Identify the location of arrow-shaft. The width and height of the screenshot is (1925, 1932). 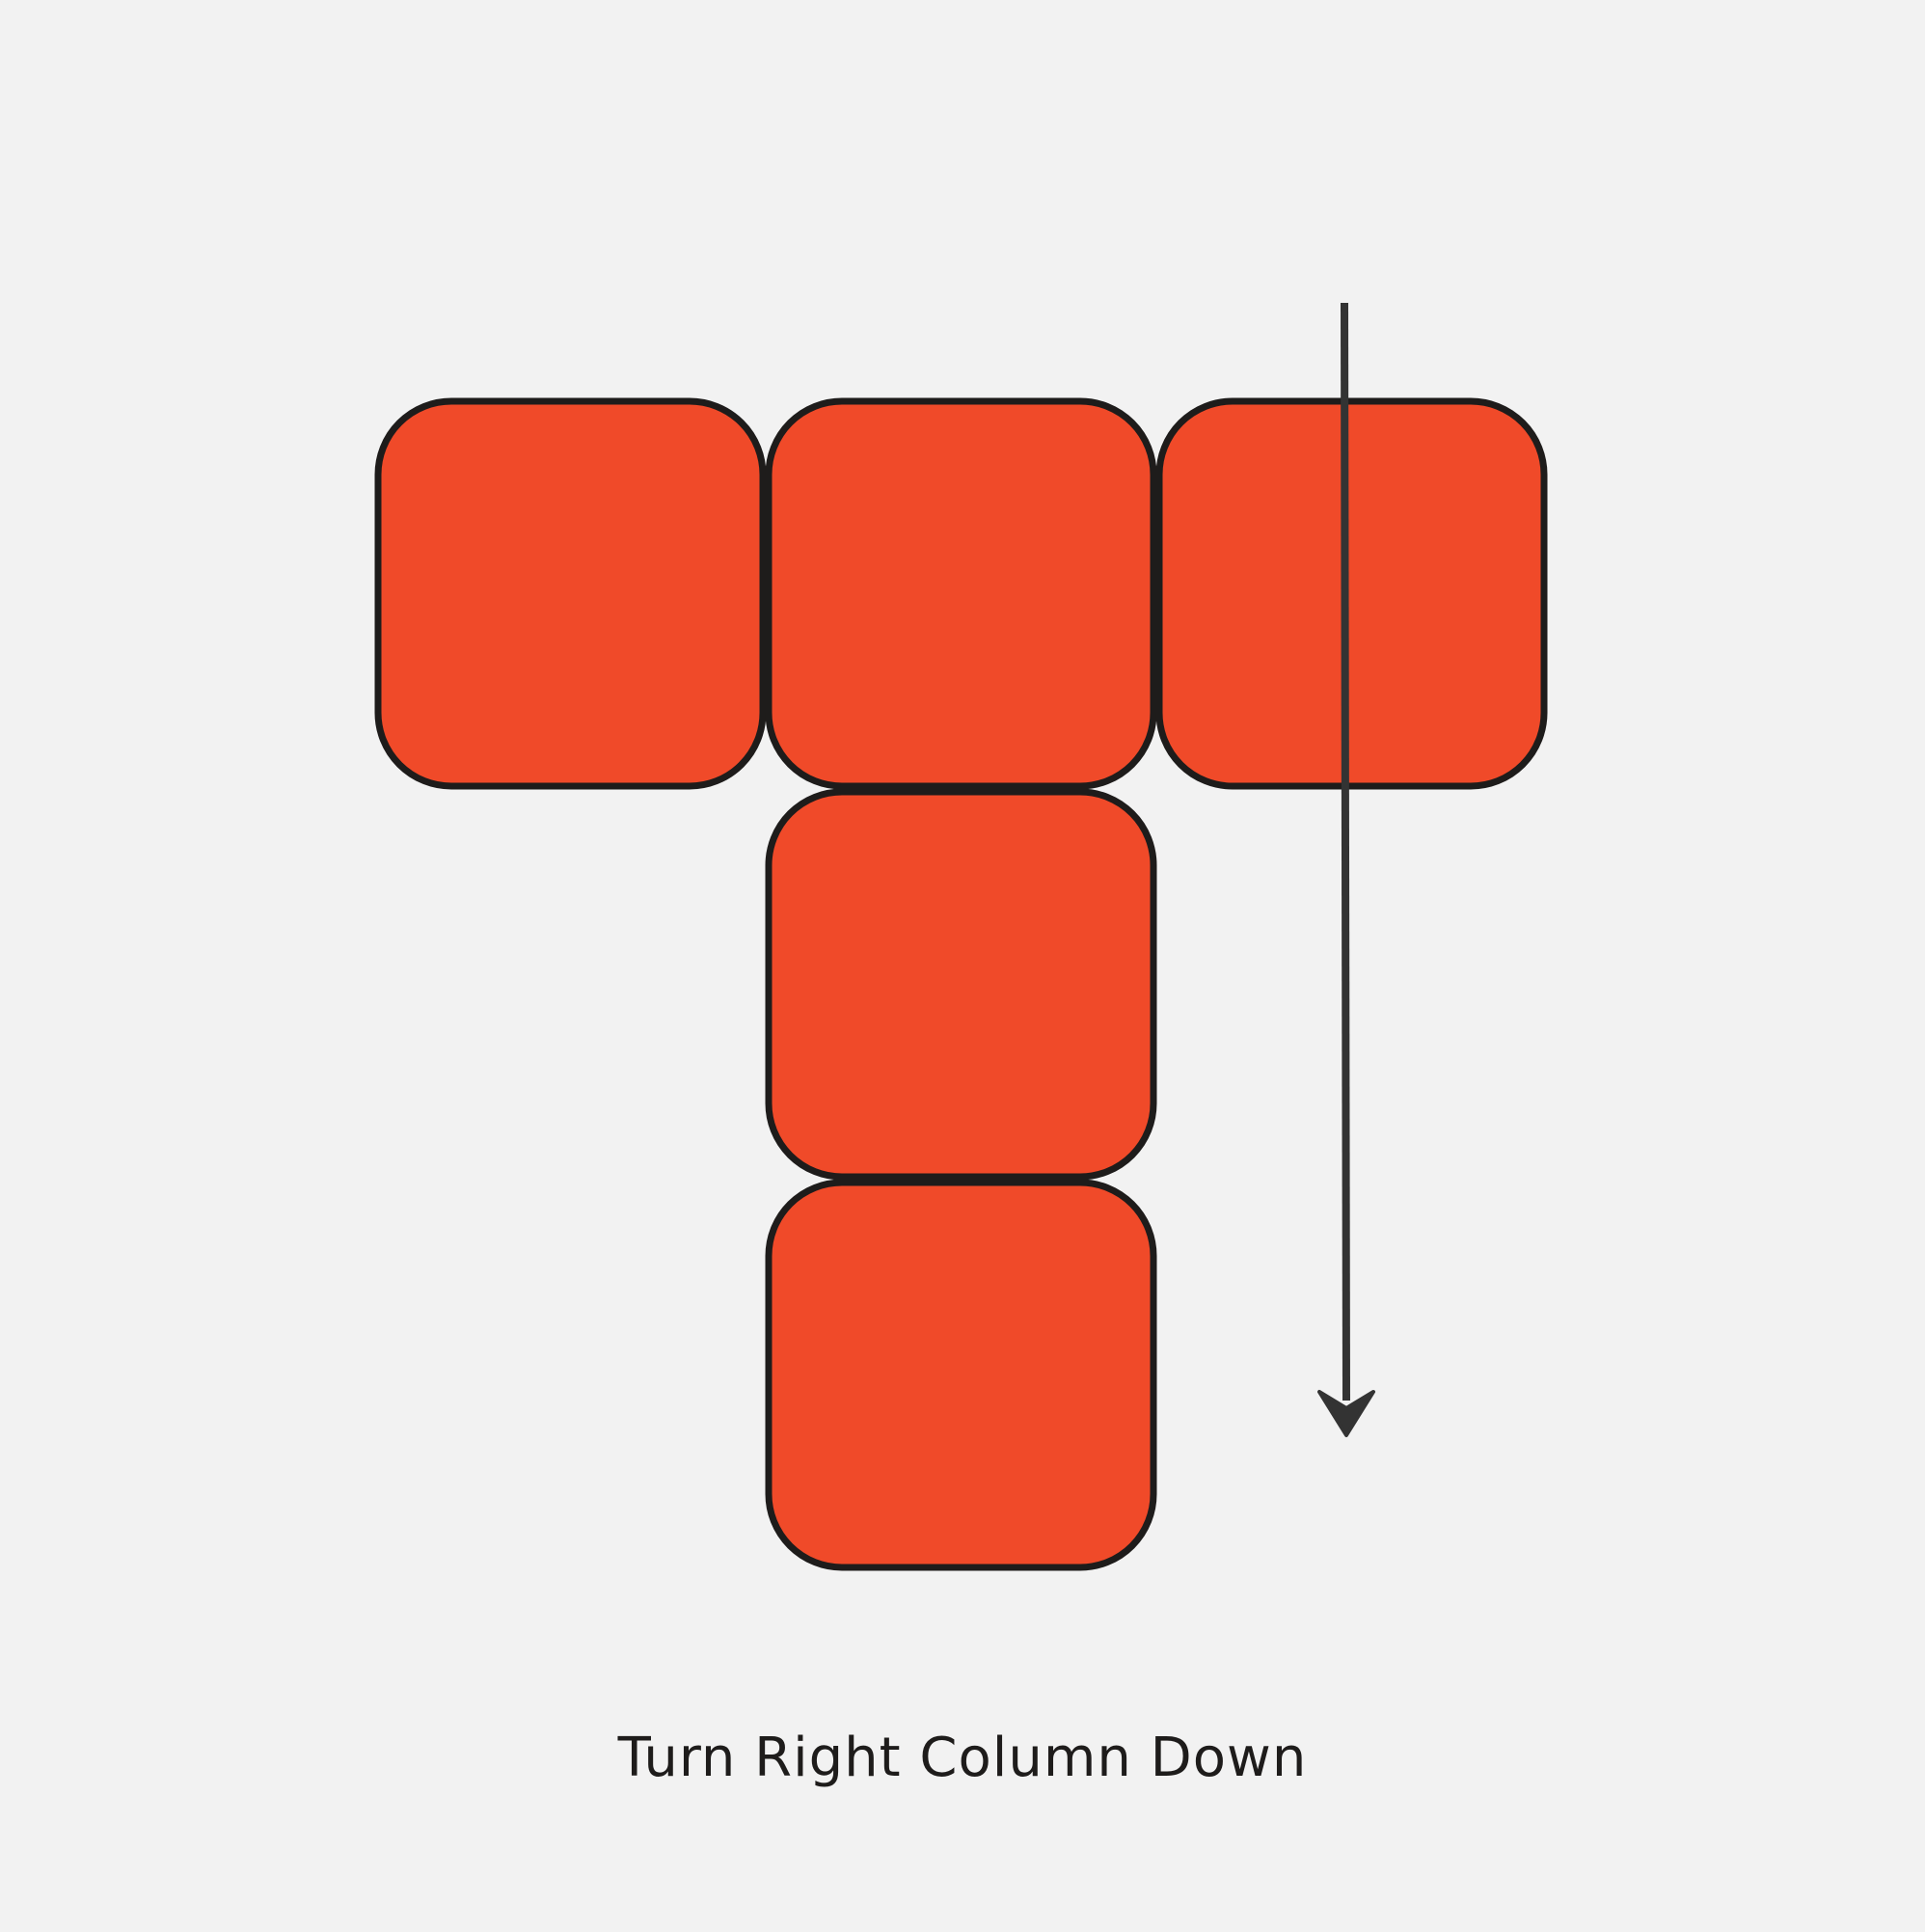
(1345, 851).